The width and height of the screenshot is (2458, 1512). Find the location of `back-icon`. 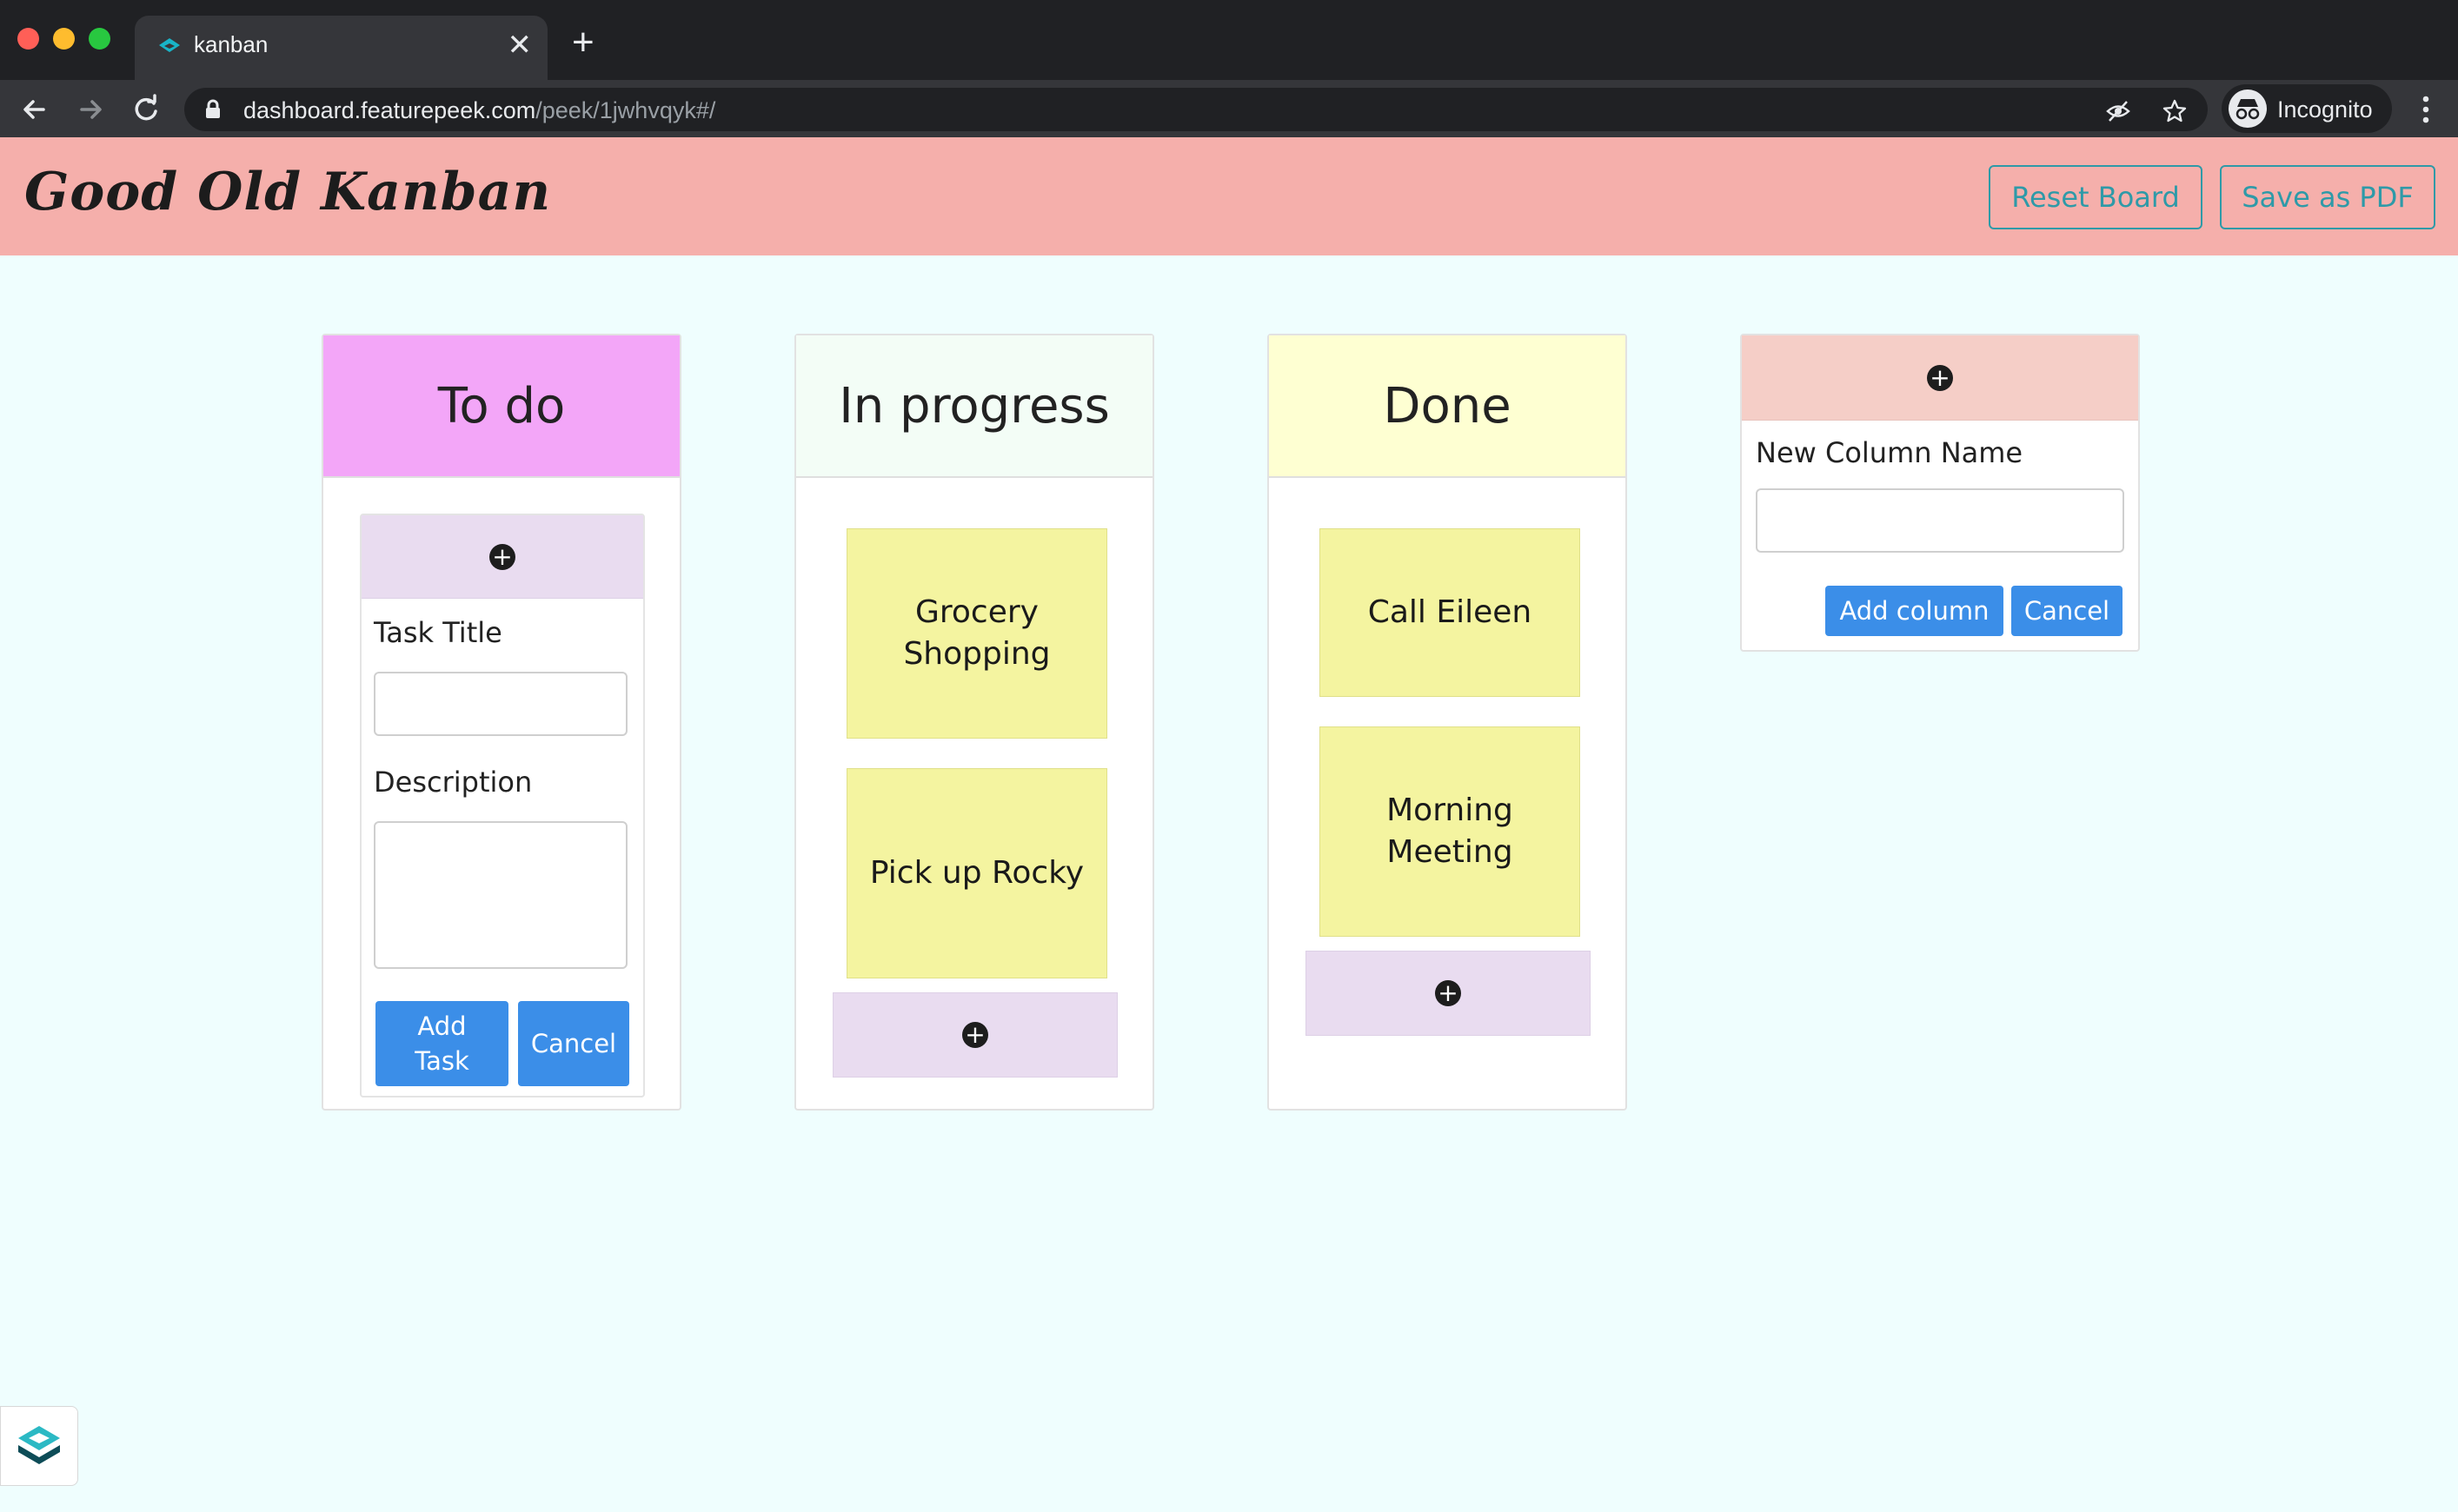

back-icon is located at coordinates (35, 109).